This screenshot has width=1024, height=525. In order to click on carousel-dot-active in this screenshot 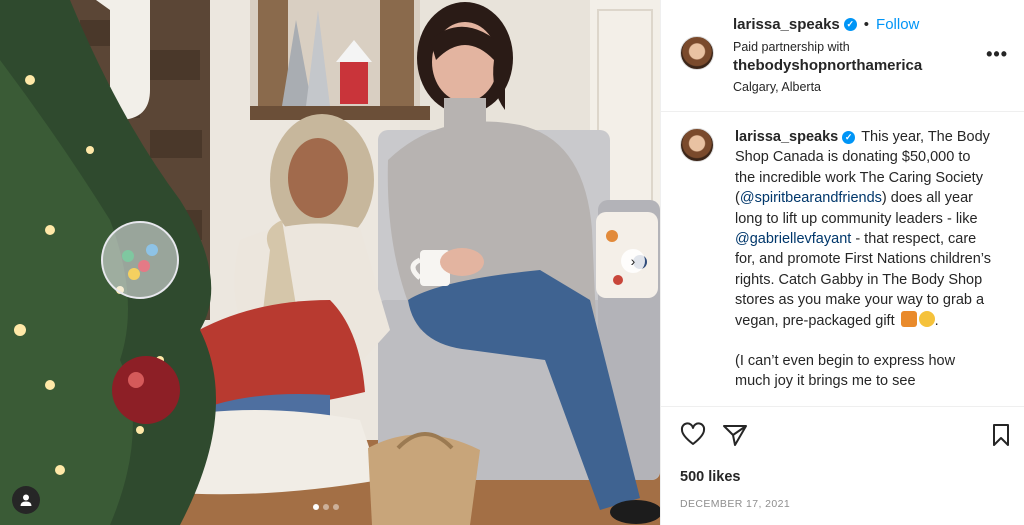, I will do `click(316, 507)`.